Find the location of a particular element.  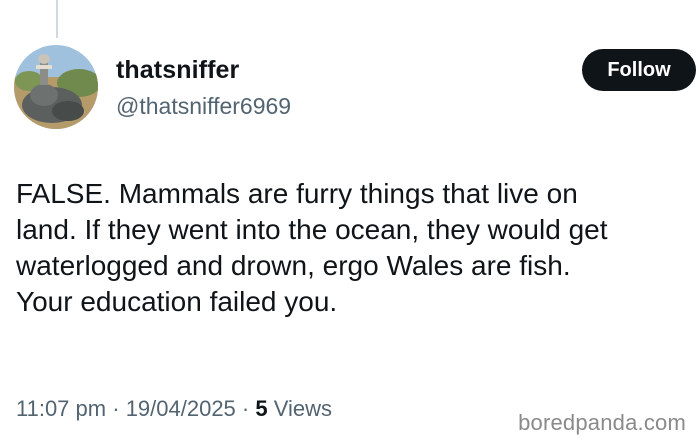

avatar-photo is located at coordinates (56, 87).